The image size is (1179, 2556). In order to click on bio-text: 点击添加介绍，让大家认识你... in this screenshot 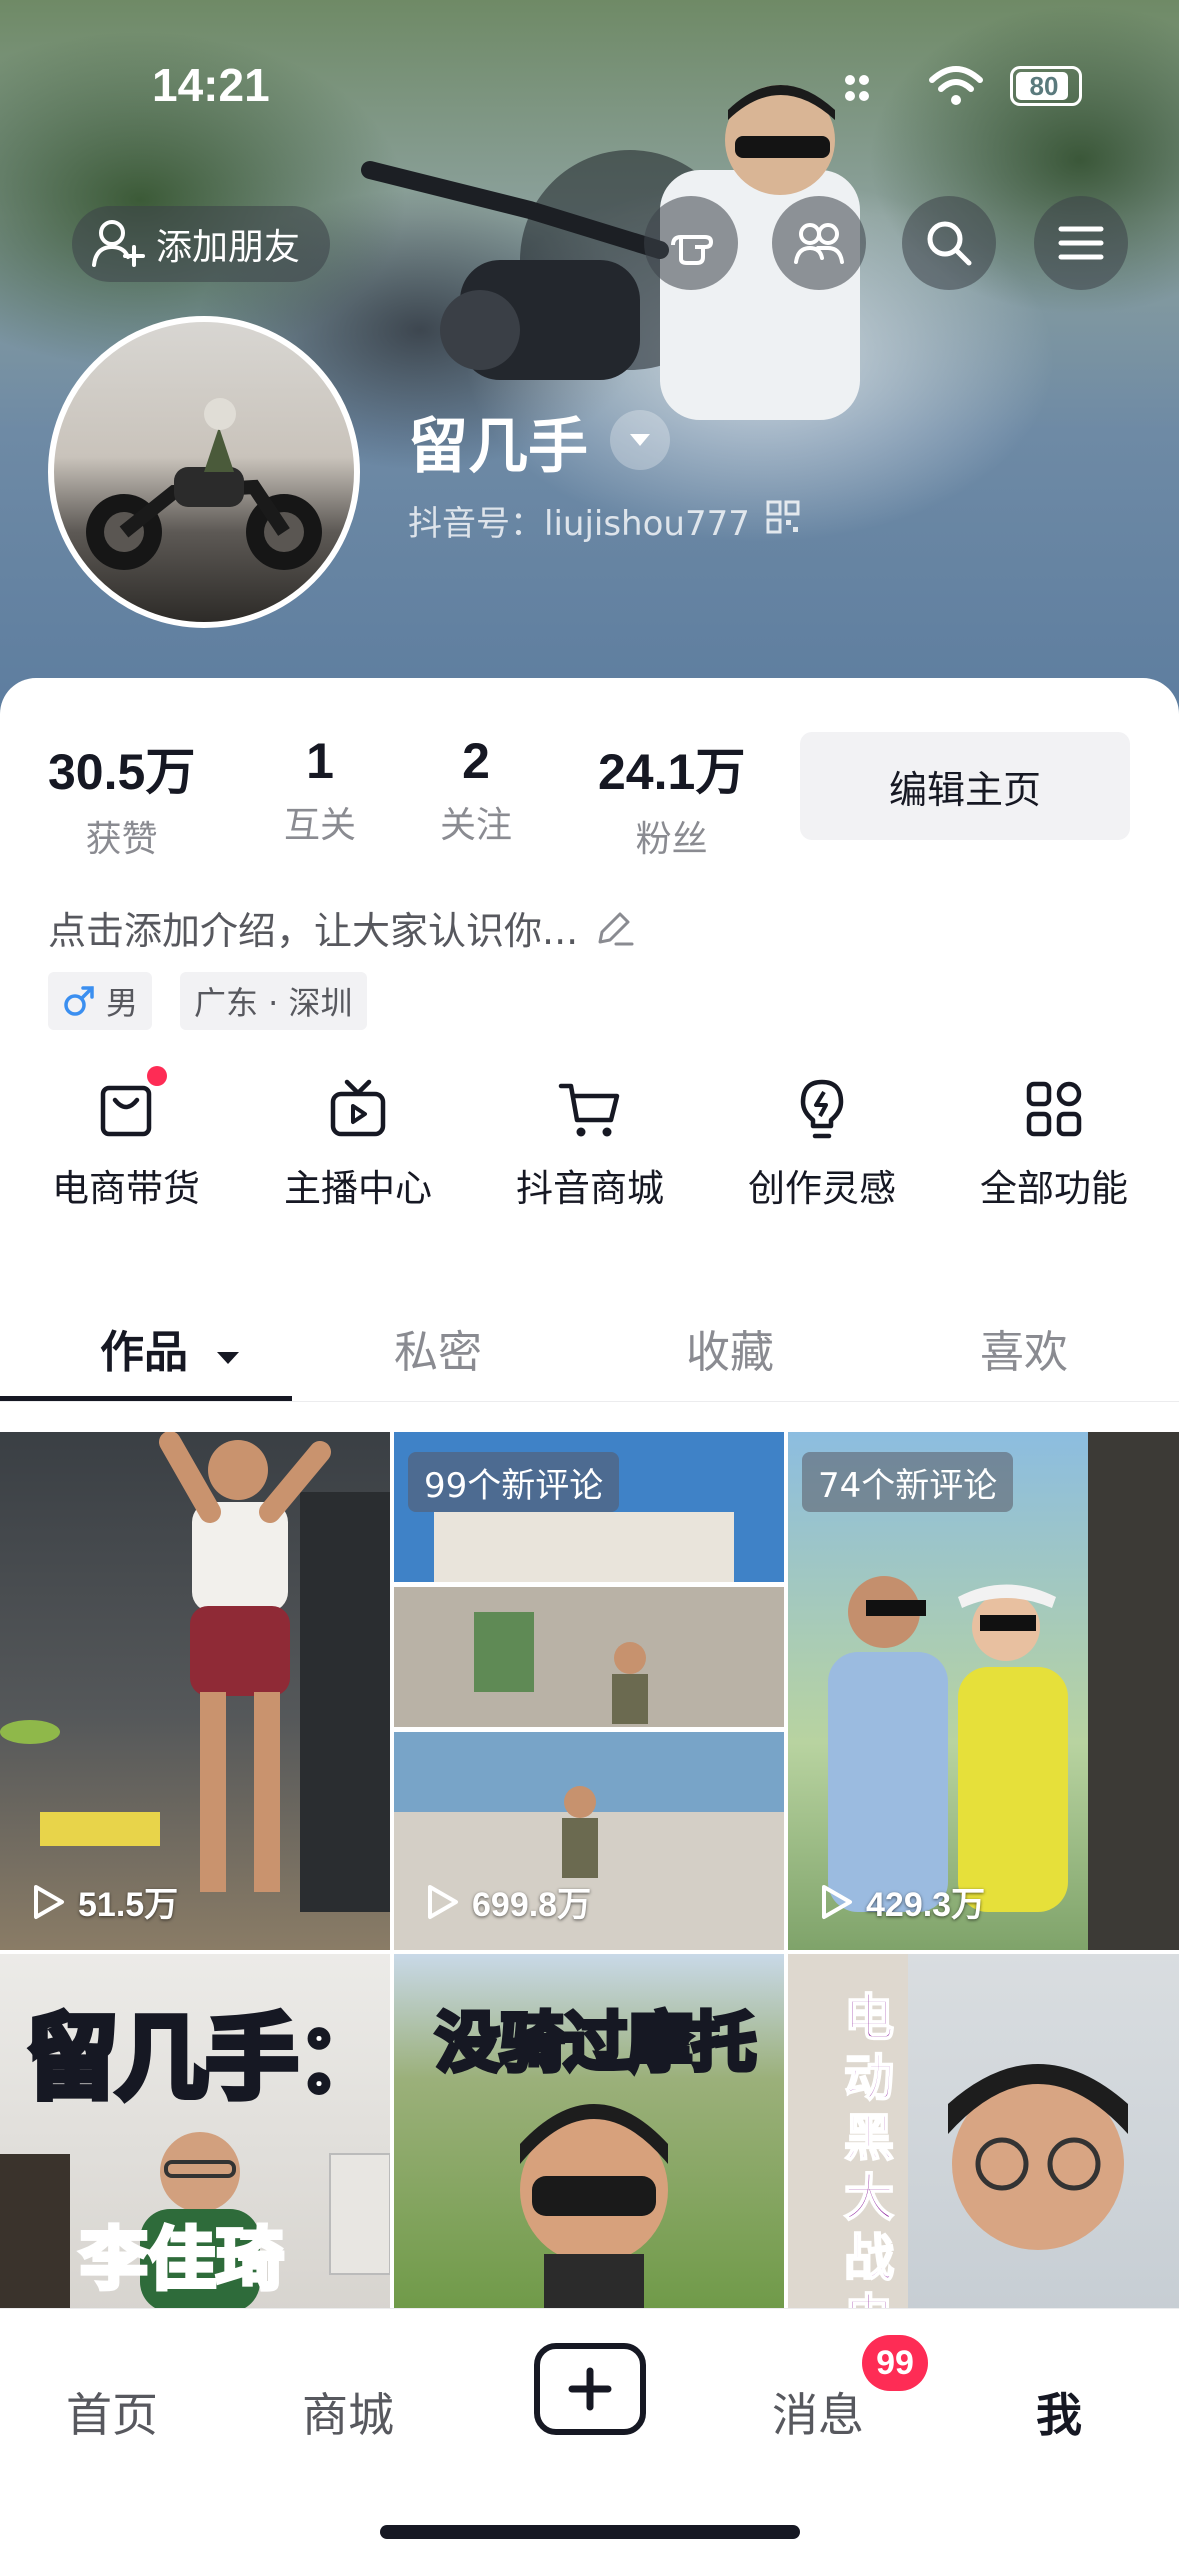, I will do `click(313, 931)`.